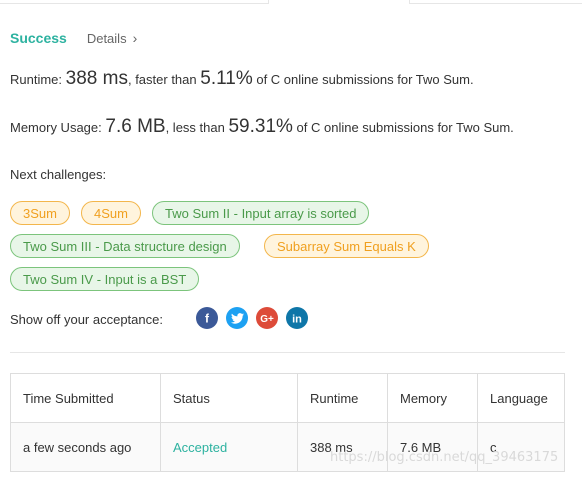 This screenshot has width=582, height=477. What do you see at coordinates (195, 127) in the screenshot?
I see `memory-less-text: , less than` at bounding box center [195, 127].